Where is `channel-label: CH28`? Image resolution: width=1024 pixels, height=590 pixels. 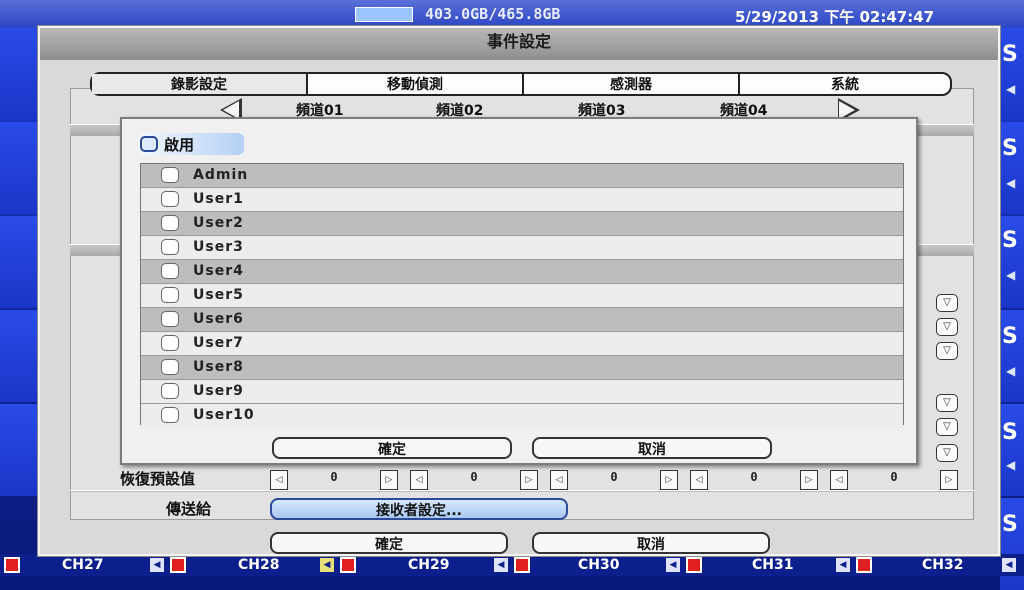
channel-label: CH28 is located at coordinates (258, 565).